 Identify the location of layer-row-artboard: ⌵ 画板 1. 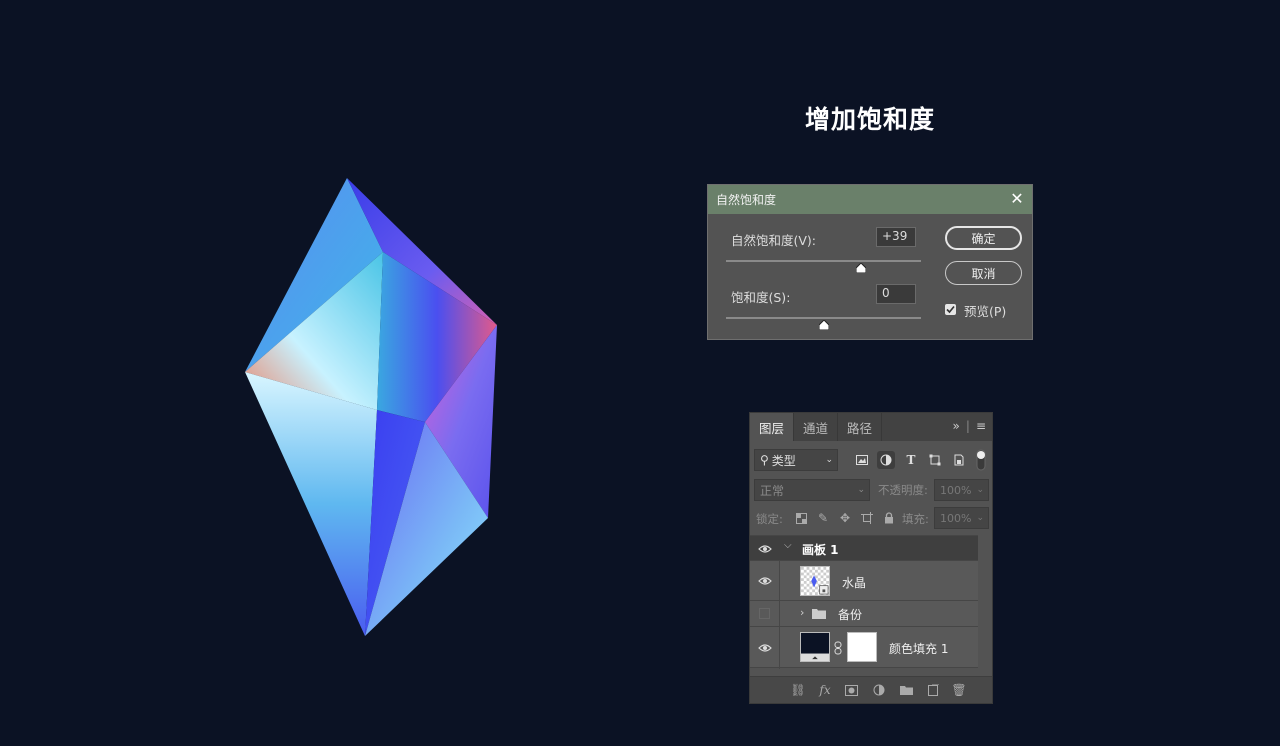
(864, 547).